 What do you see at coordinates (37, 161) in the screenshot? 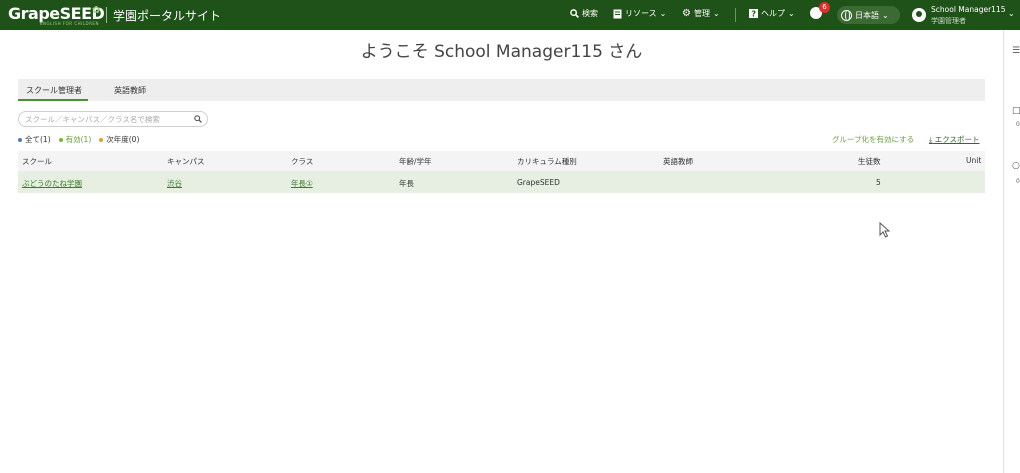
I see `col-school: スクール` at bounding box center [37, 161].